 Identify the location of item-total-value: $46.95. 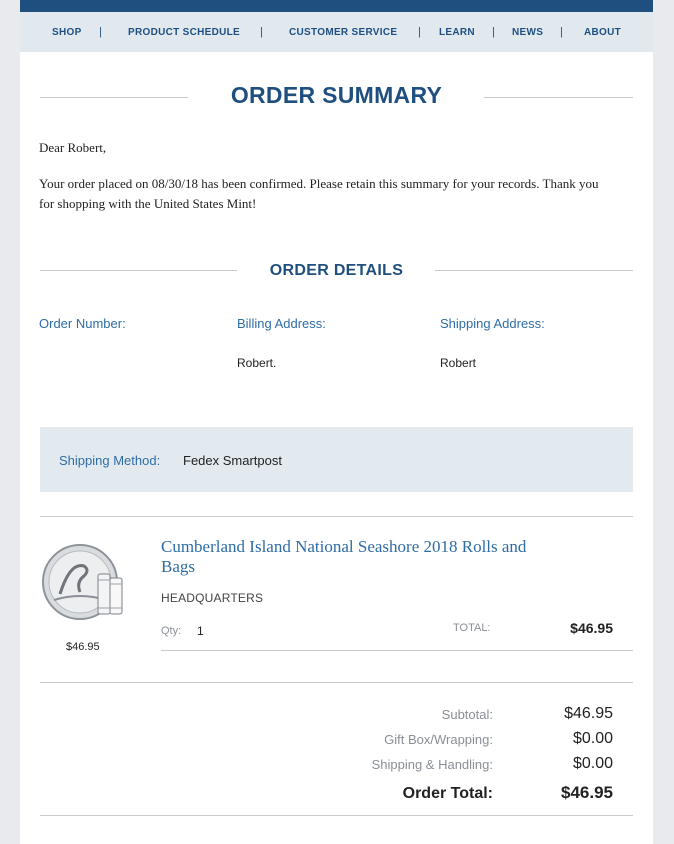
(591, 628).